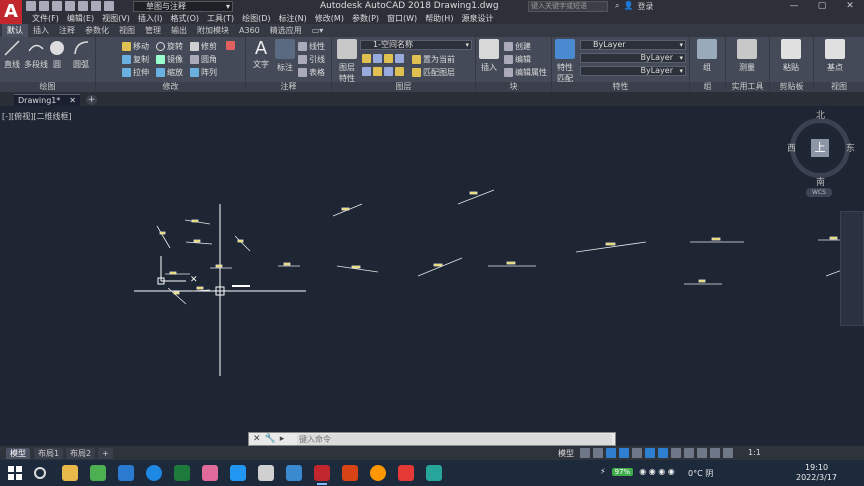 This screenshot has height=486, width=864. Describe the element at coordinates (513, 87) in the screenshot. I see `panel-title-block: 块` at that location.